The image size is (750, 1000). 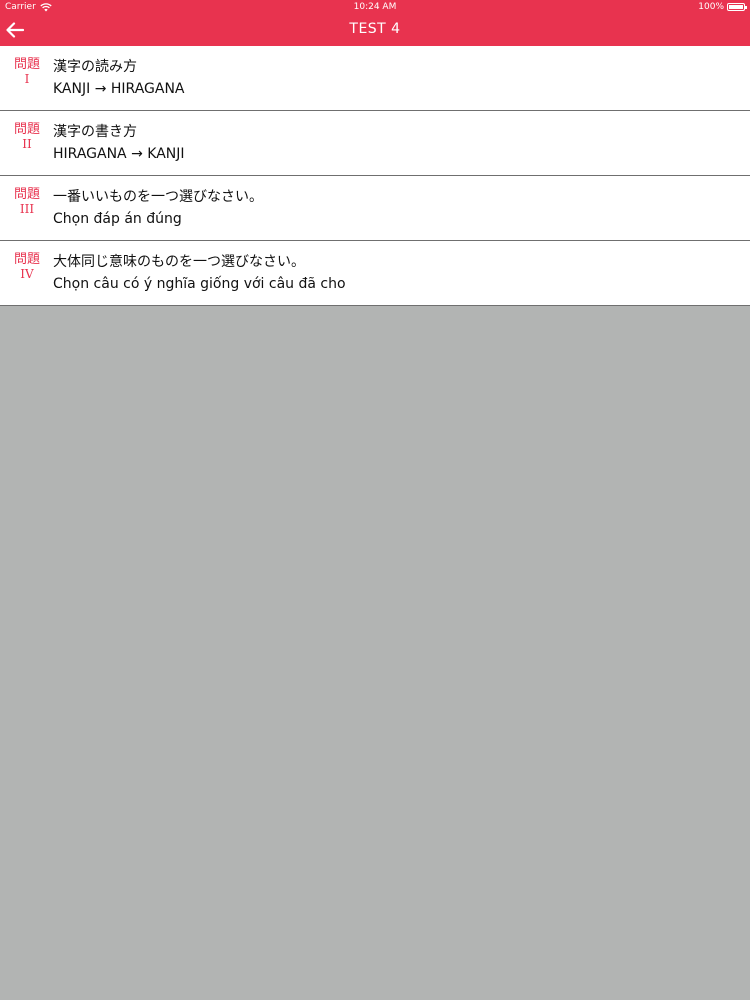 What do you see at coordinates (199, 284) in the screenshot?
I see `item-subtitle: Chọn câu có ý nghĩa giống với câu đã cho` at bounding box center [199, 284].